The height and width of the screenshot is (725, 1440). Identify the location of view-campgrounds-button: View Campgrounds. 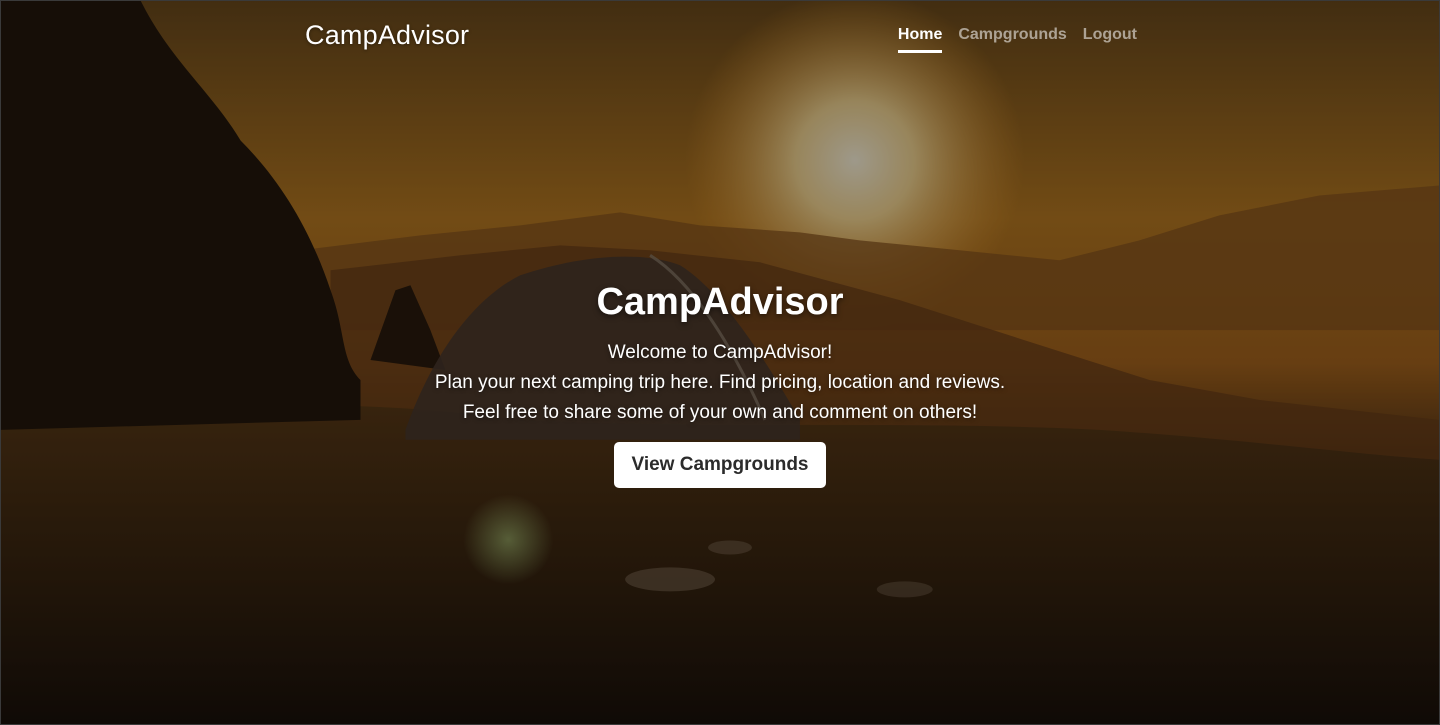
(720, 465).